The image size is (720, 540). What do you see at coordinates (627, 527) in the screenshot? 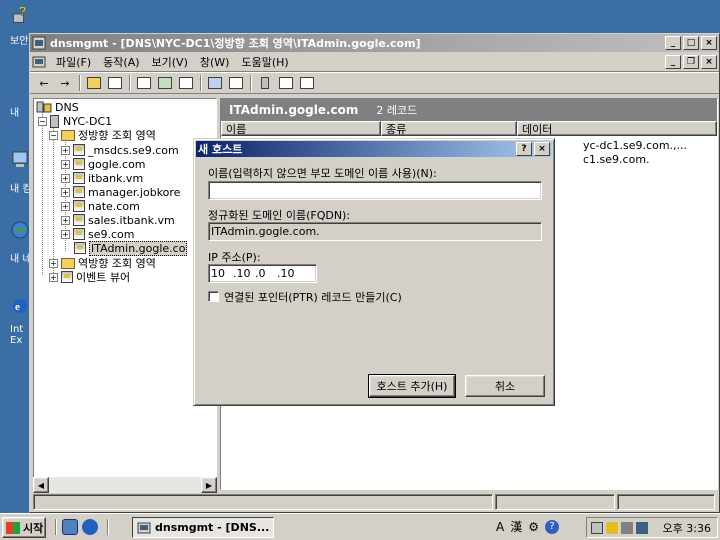
I see `volume-icon` at bounding box center [627, 527].